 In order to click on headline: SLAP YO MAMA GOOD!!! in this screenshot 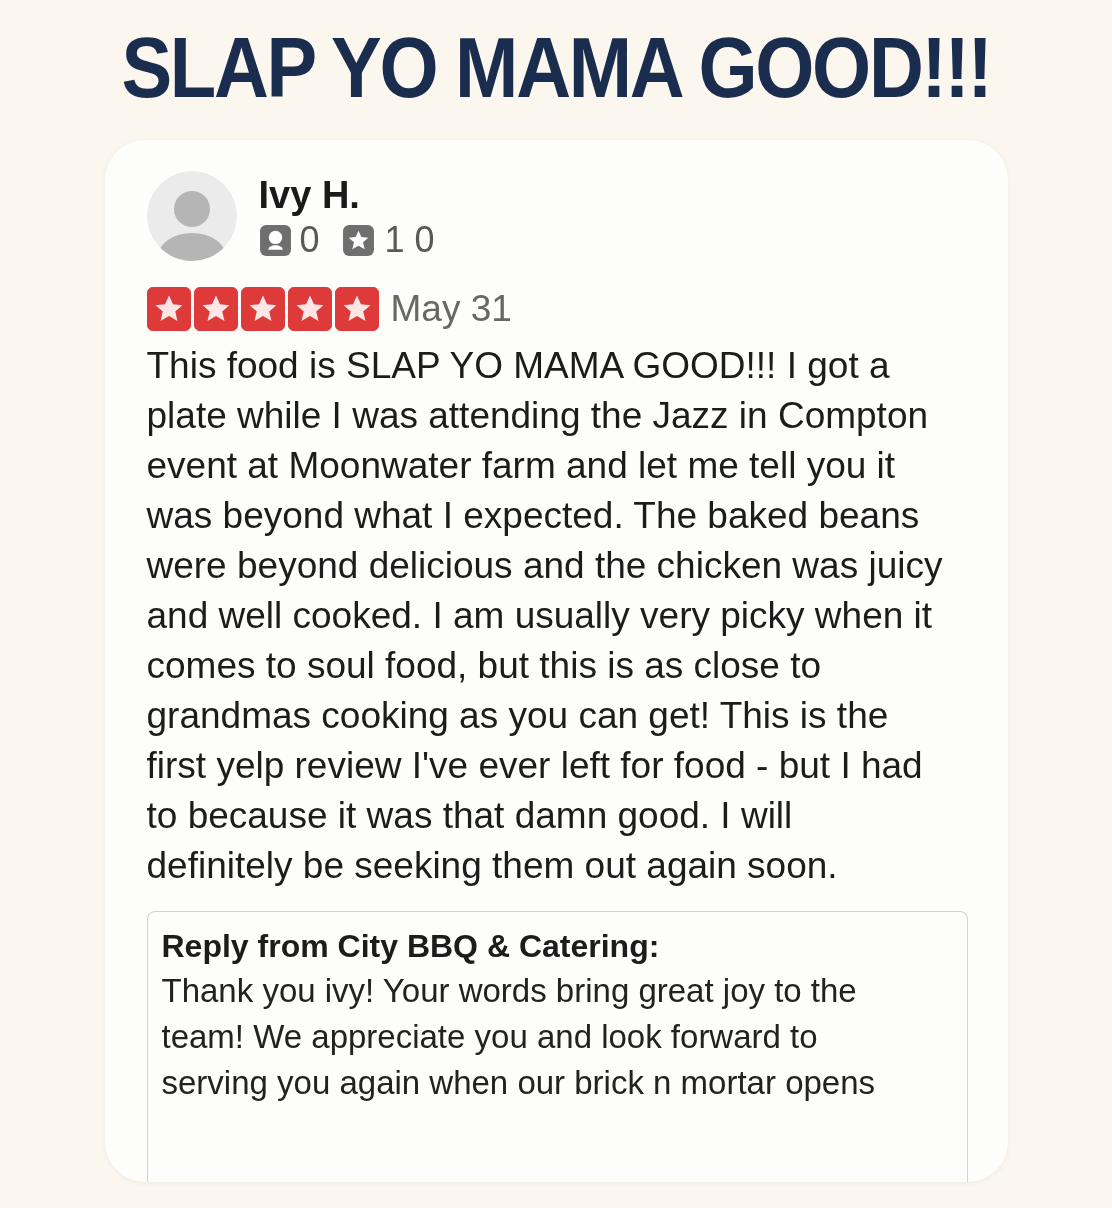, I will do `click(556, 68)`.